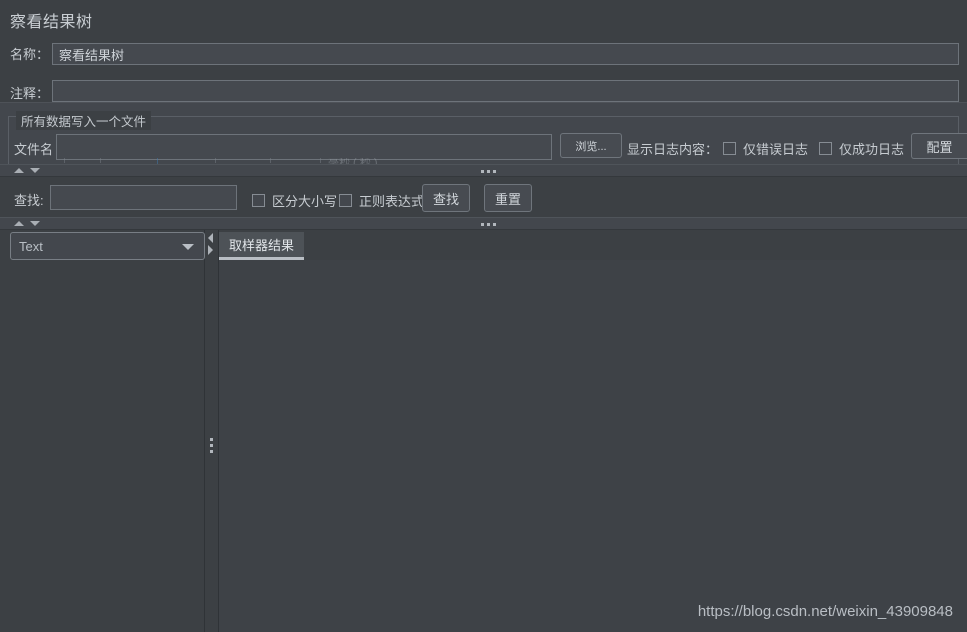  I want to click on name-label: 名称：, so click(30, 54).